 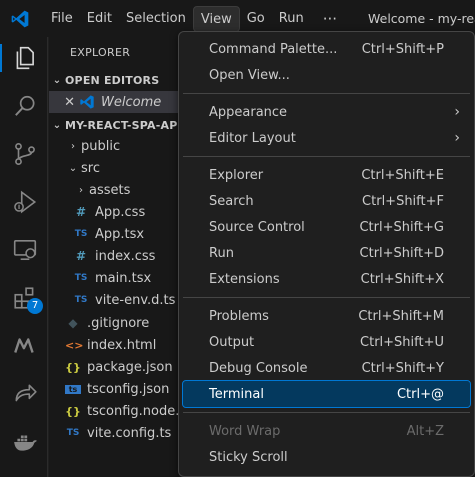 I want to click on vscode-file-icon, so click(x=87, y=102).